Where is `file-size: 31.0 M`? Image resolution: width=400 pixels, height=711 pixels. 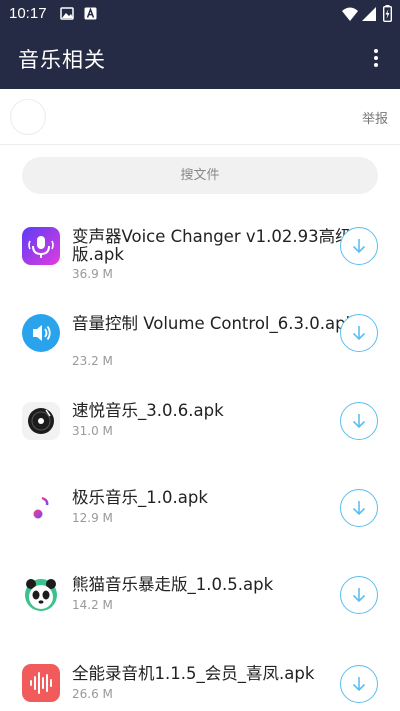 file-size: 31.0 M is located at coordinates (92, 431).